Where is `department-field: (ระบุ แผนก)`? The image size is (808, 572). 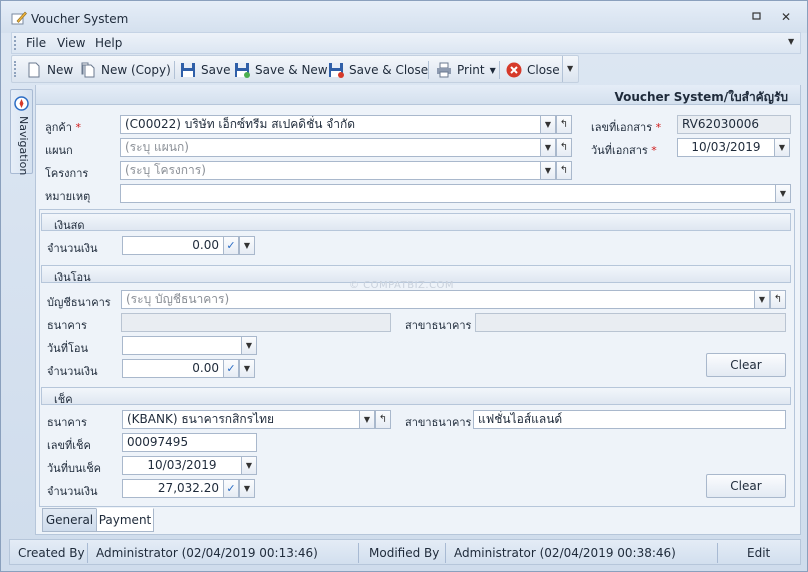
department-field: (ระบุ แผนก) is located at coordinates (331, 147).